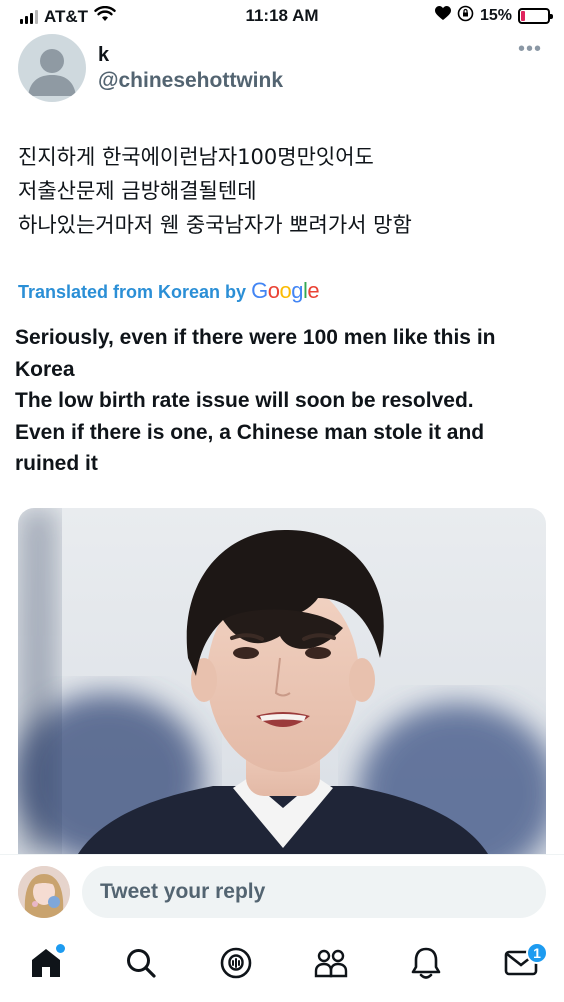 Image resolution: width=564 pixels, height=1002 pixels. I want to click on reply-placeholder: Tweet your reply, so click(183, 891).